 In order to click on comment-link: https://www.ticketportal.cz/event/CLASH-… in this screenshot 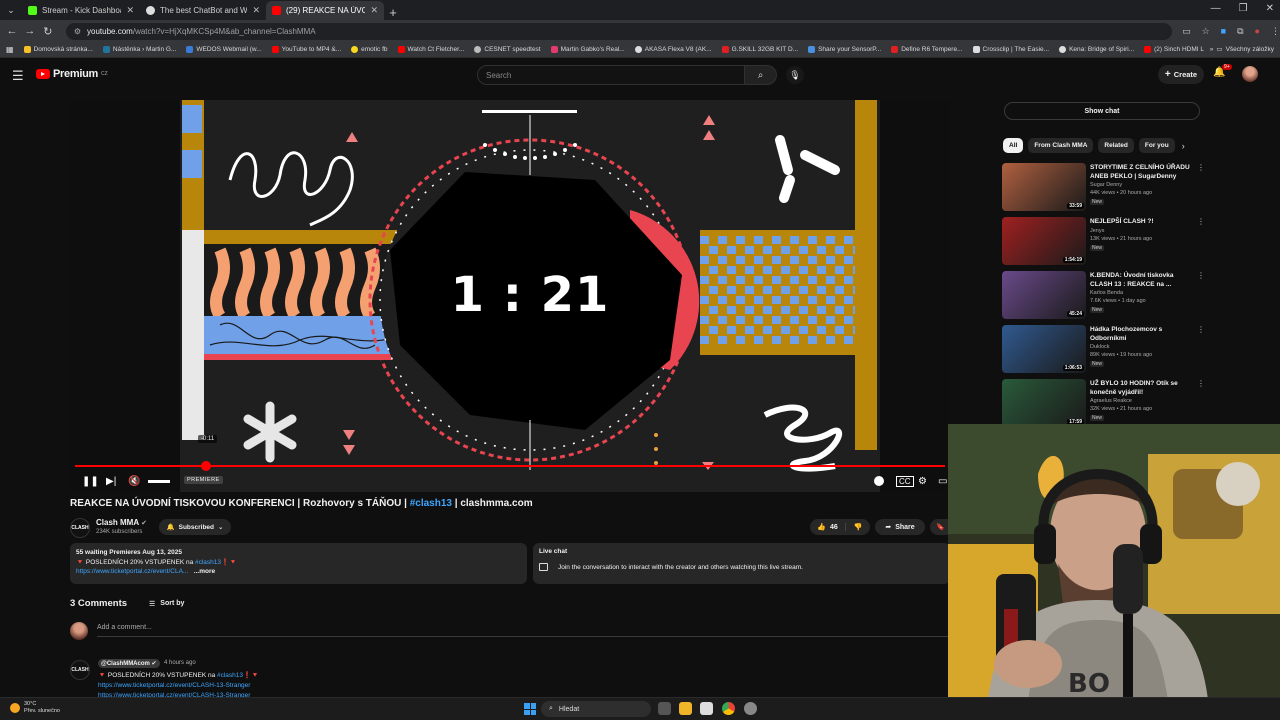, I will do `click(174, 685)`.